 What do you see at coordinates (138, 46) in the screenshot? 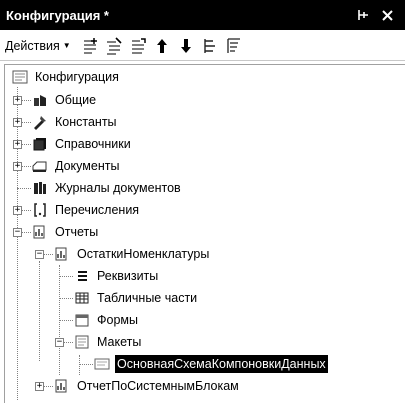
I see `copy-icon` at bounding box center [138, 46].